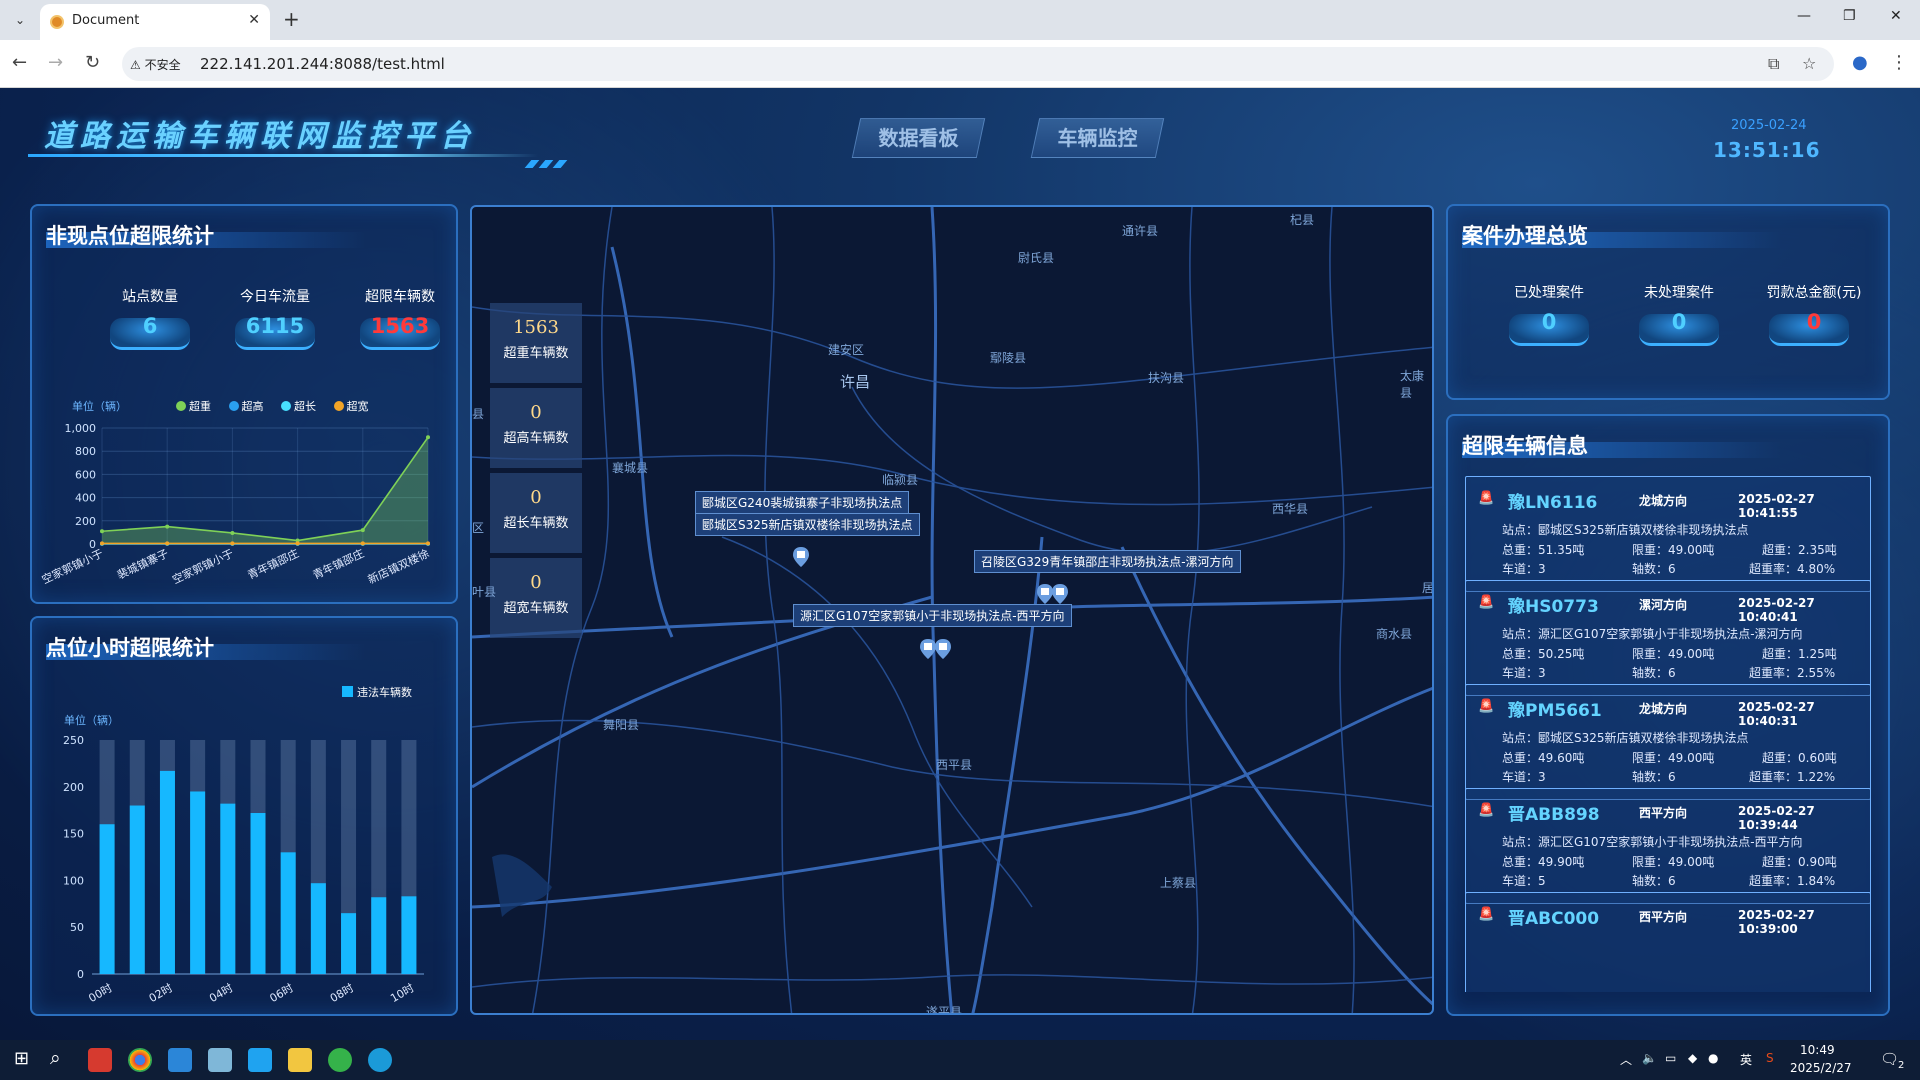 Image resolution: width=1920 pixels, height=1080 pixels. Describe the element at coordinates (1670, 1058) in the screenshot. I see `network-icon: ▭` at that location.